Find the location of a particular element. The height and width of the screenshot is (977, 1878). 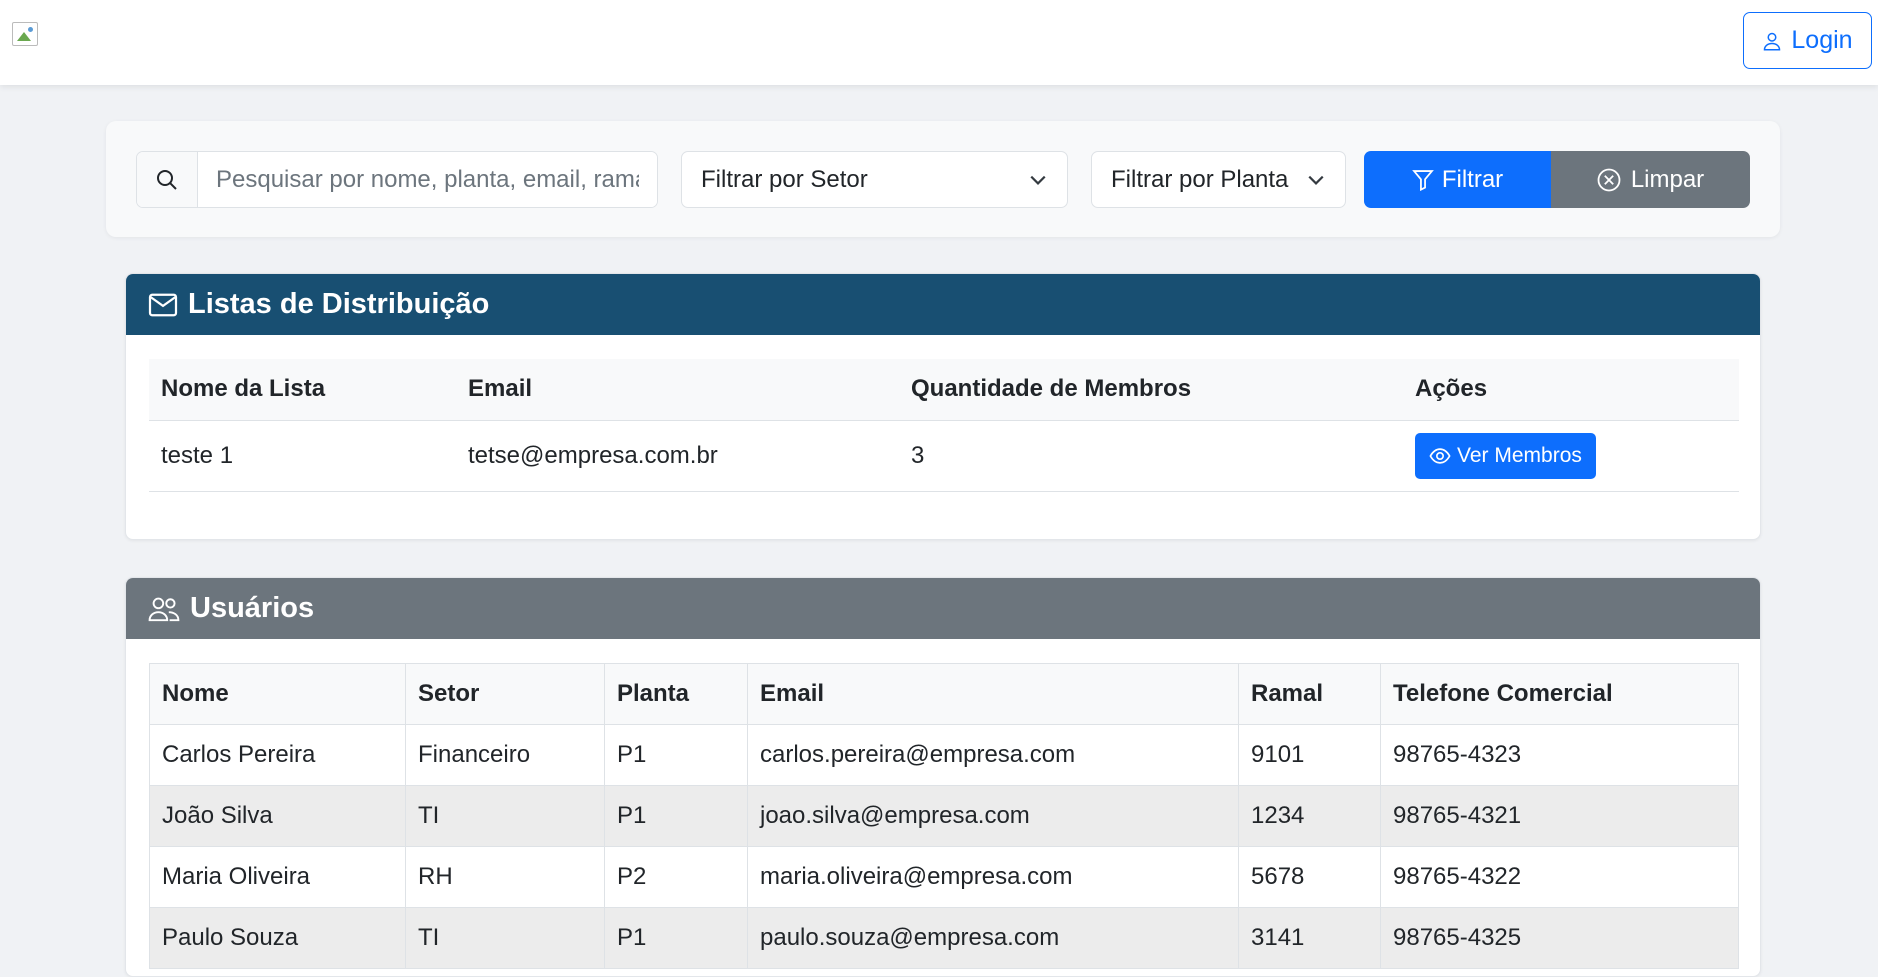

x-circle-icon is located at coordinates (1609, 179).